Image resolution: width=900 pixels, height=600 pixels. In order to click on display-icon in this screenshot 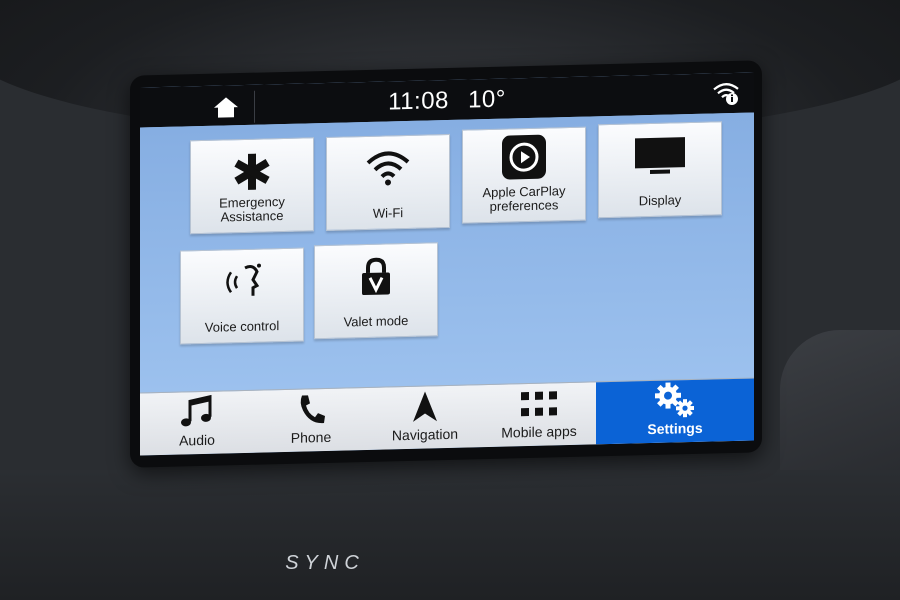, I will do `click(660, 156)`.